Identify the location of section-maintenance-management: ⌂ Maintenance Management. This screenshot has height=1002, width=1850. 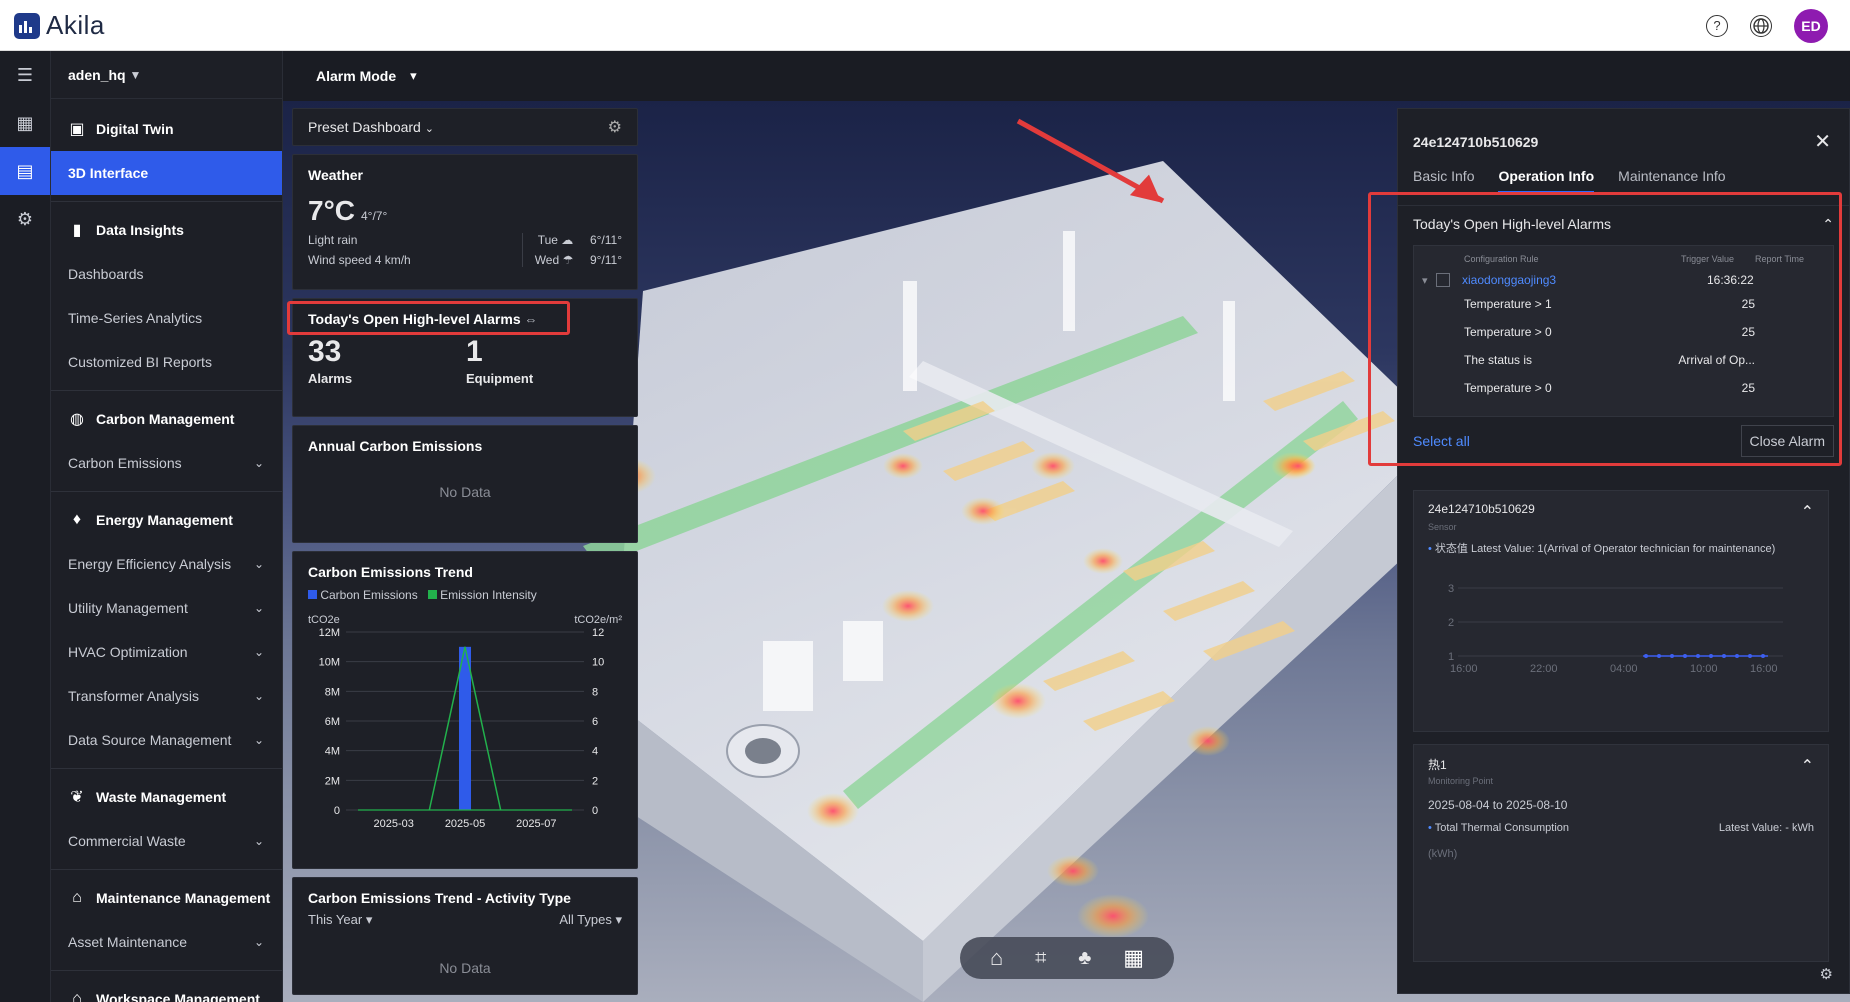
(166, 898).